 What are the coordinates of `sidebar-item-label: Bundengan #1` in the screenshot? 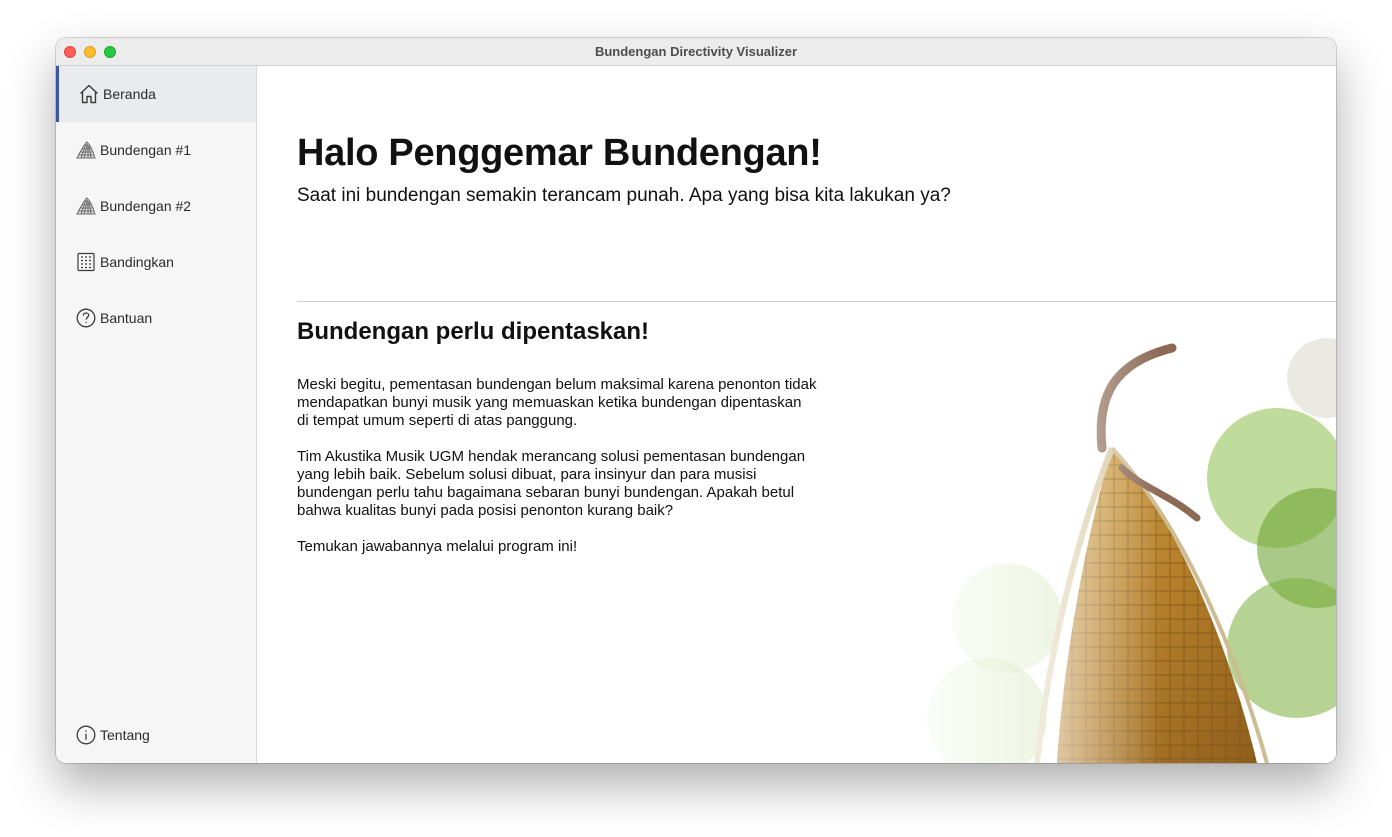 It's located at (146, 150).